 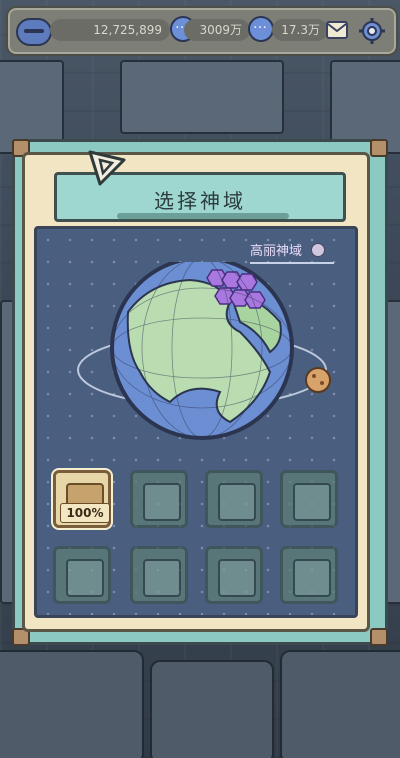 I want to click on chat-bubble-icon, so click(x=261, y=29).